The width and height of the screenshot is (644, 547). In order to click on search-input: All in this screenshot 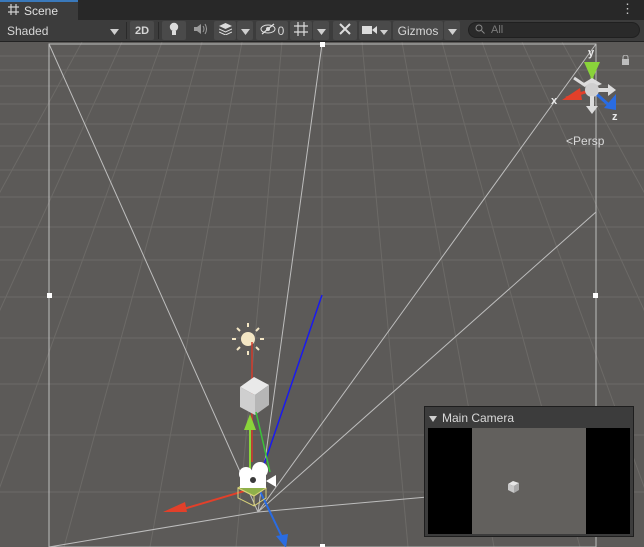, I will do `click(554, 30)`.